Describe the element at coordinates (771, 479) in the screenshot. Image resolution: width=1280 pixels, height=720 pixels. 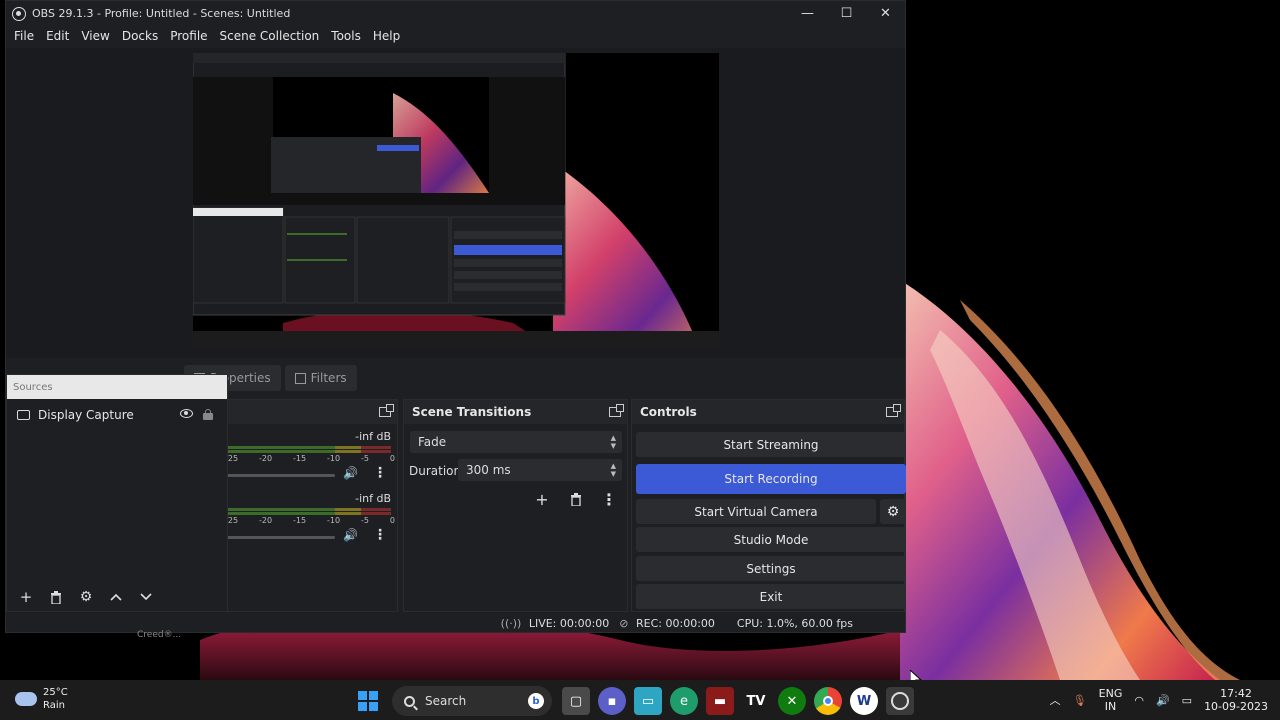
I see `start-recording-button: Start Recording` at that location.